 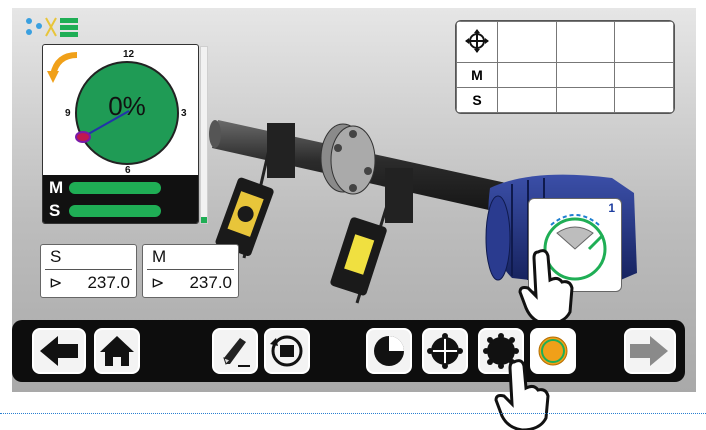 What do you see at coordinates (353, 413) in the screenshot?
I see `page-divider` at bounding box center [353, 413].